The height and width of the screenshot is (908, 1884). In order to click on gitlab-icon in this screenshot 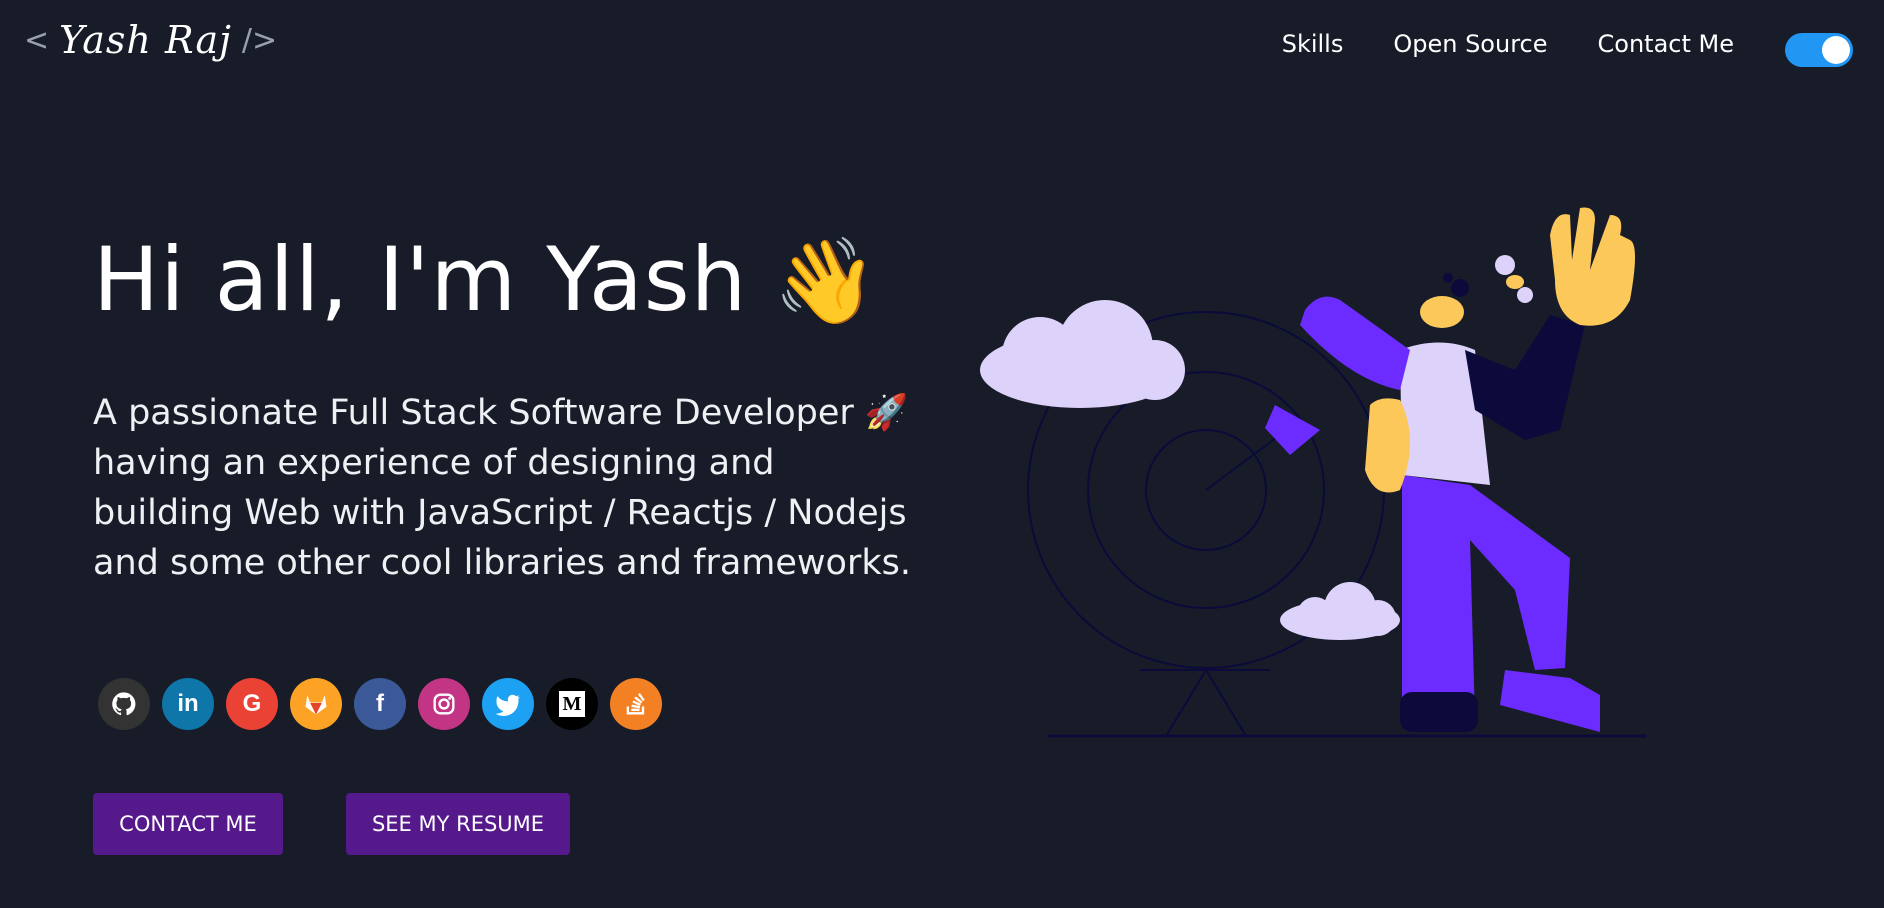, I will do `click(316, 704)`.